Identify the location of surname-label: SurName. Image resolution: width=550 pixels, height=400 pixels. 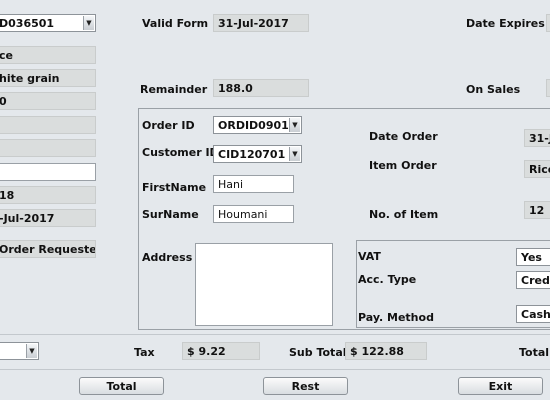
(170, 214).